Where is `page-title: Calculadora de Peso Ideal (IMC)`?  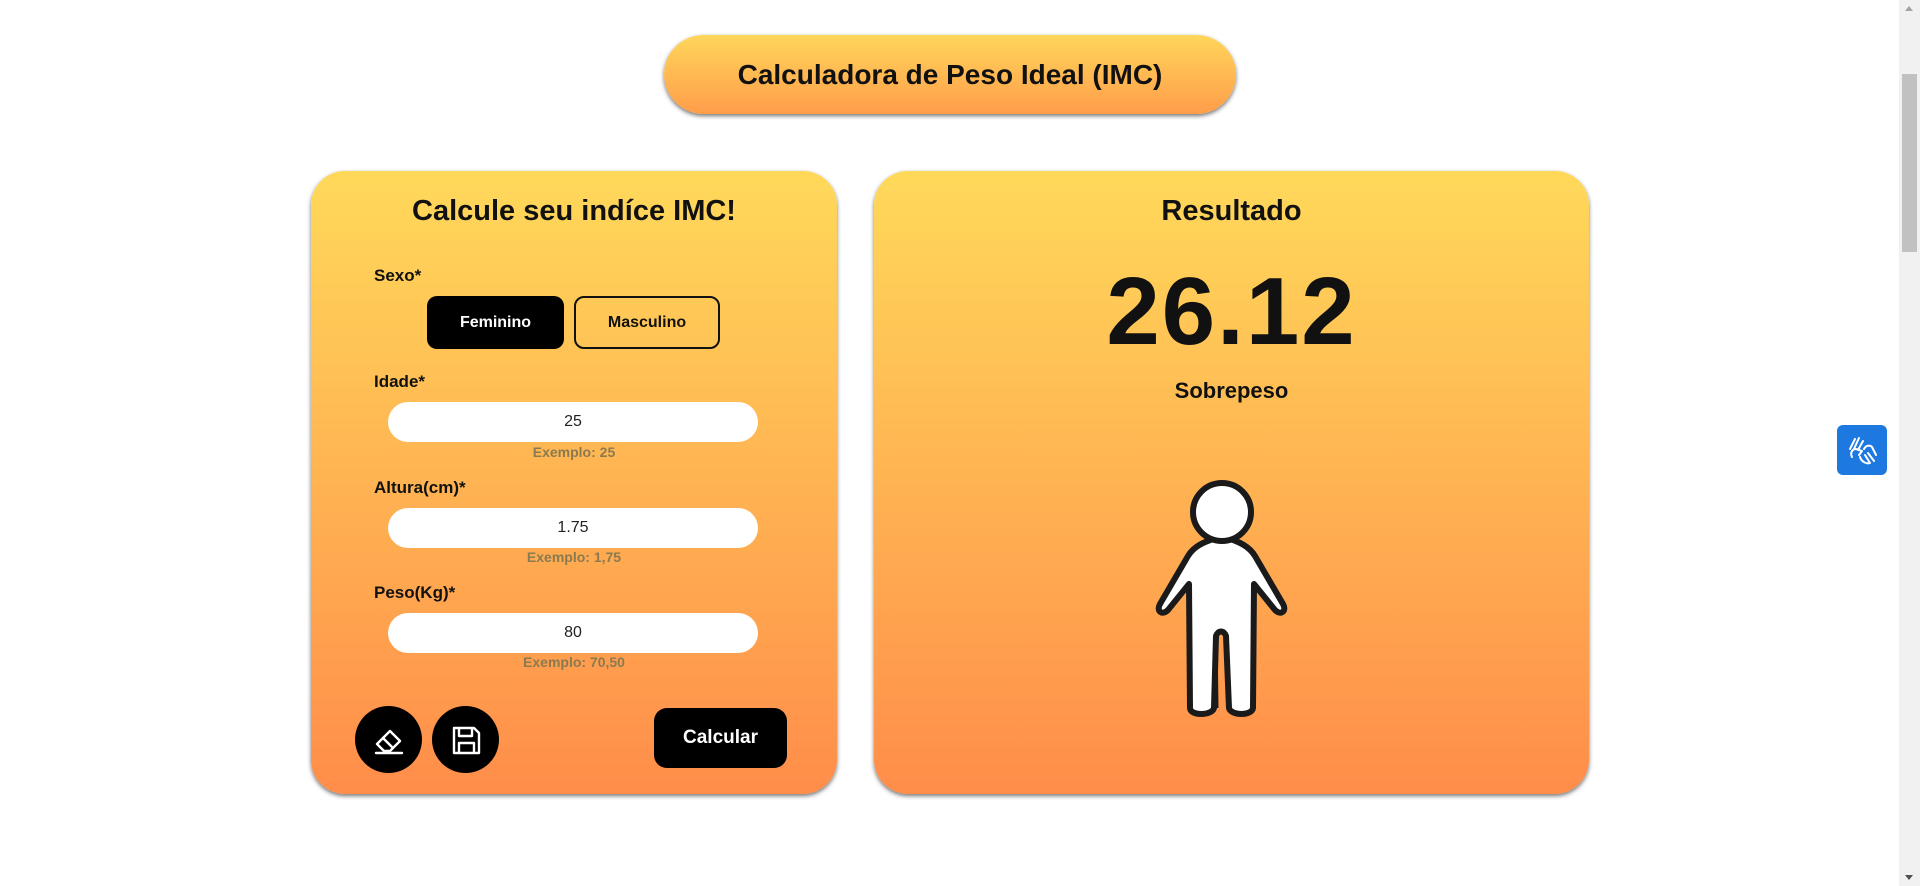 page-title: Calculadora de Peso Ideal (IMC) is located at coordinates (950, 74).